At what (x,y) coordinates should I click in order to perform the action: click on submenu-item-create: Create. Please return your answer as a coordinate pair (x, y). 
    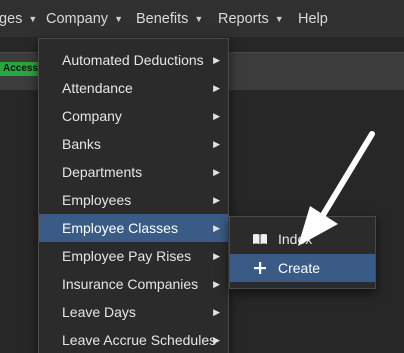
    Looking at the image, I should click on (302, 268).